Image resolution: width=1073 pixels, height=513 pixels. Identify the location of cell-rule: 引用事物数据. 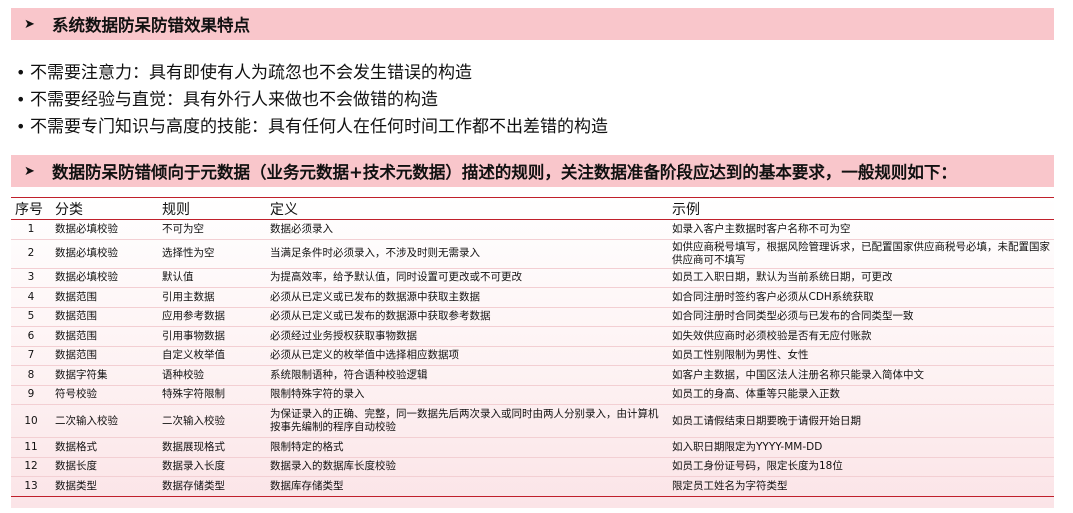
(212, 336).